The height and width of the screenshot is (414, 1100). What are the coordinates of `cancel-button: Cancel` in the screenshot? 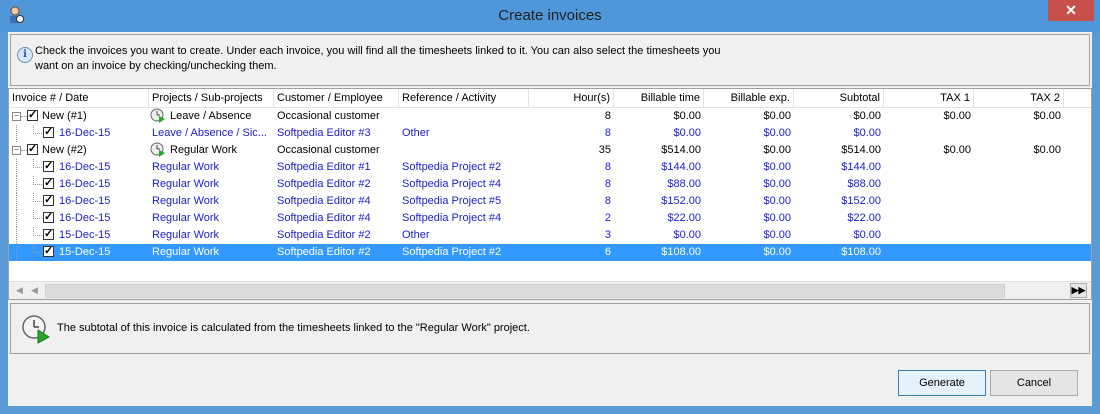 It's located at (1034, 383).